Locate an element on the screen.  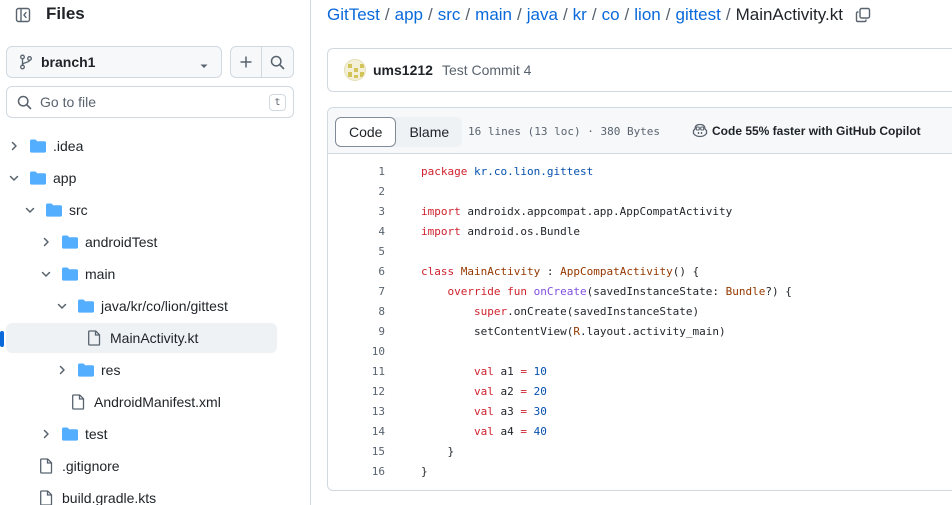
tree-folder-item: java/kr/co/lion/gittest is located at coordinates (138, 306).